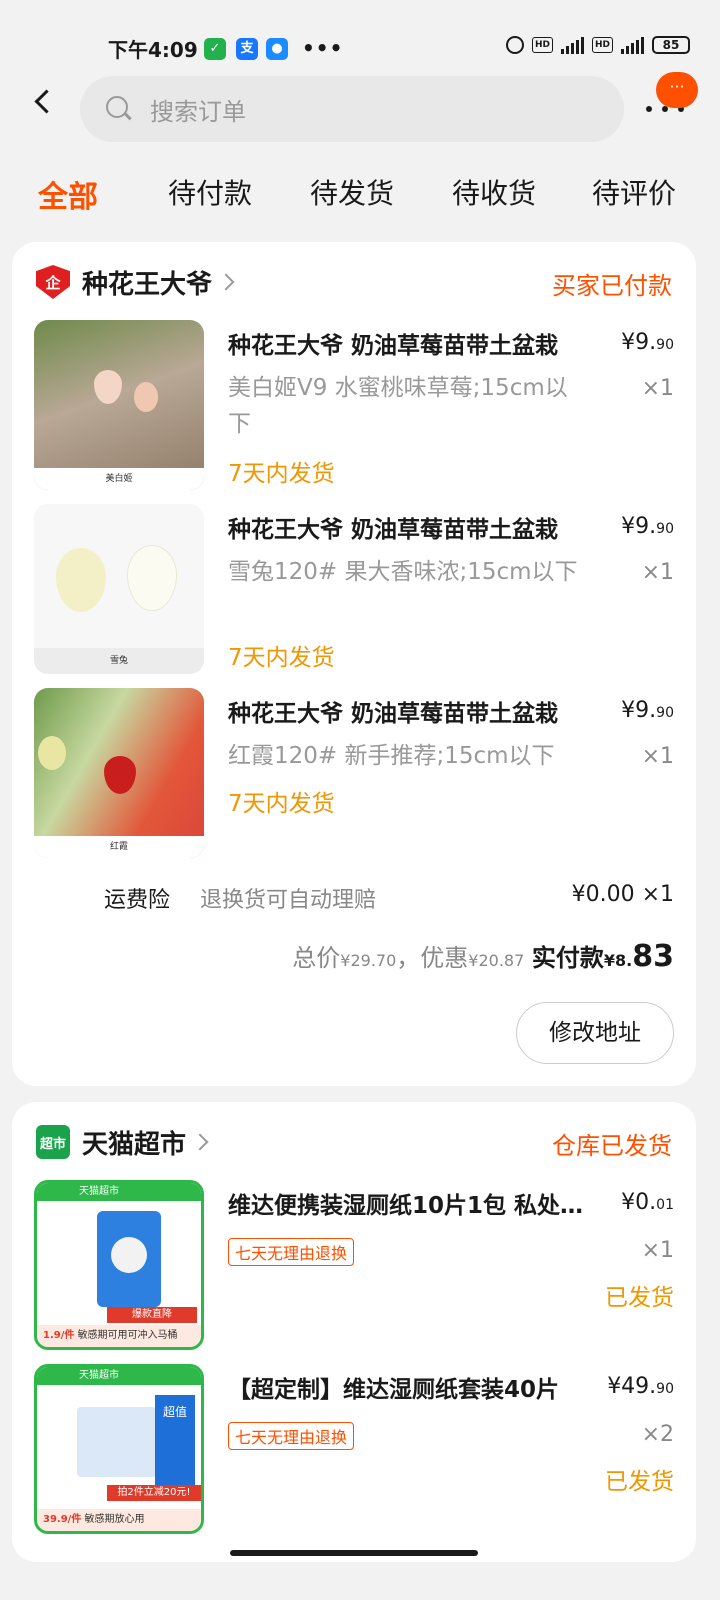 Image resolution: width=720 pixels, height=1600 pixels. Describe the element at coordinates (247, 49) in the screenshot. I see `alipay-icon: 支` at that location.